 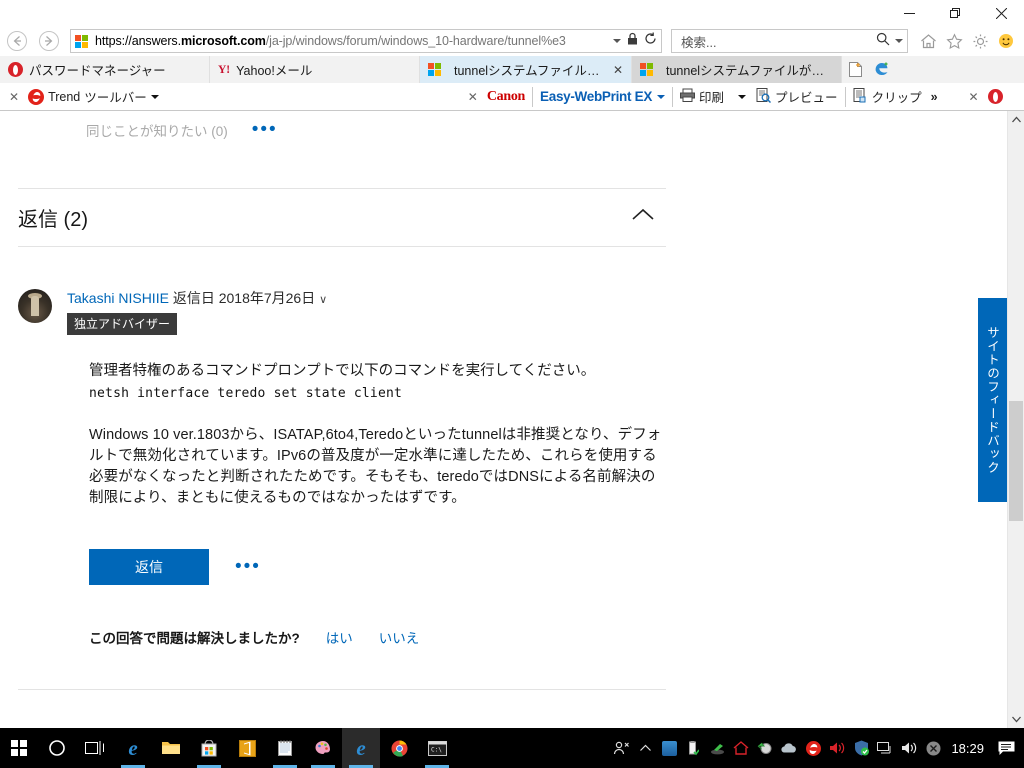 I want to click on print-button: 印刷, so click(x=702, y=96).